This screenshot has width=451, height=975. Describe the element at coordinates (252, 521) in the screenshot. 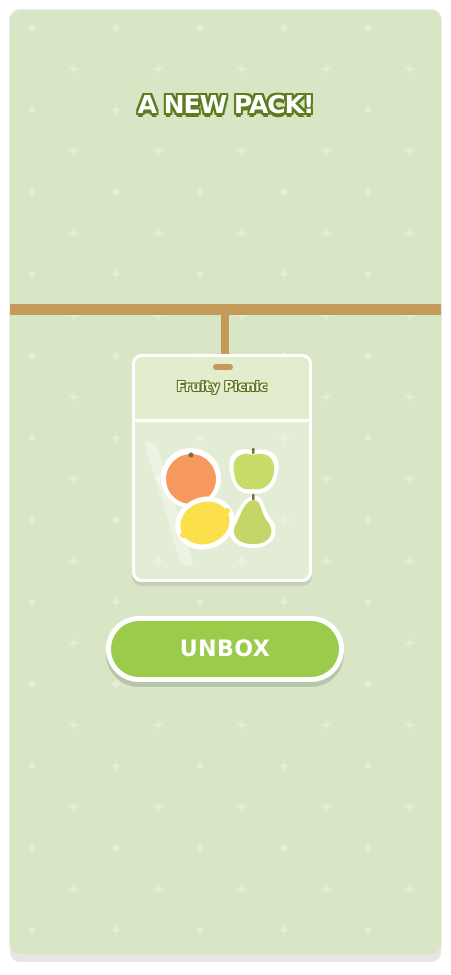

I see `pear-sticker-icon` at that location.